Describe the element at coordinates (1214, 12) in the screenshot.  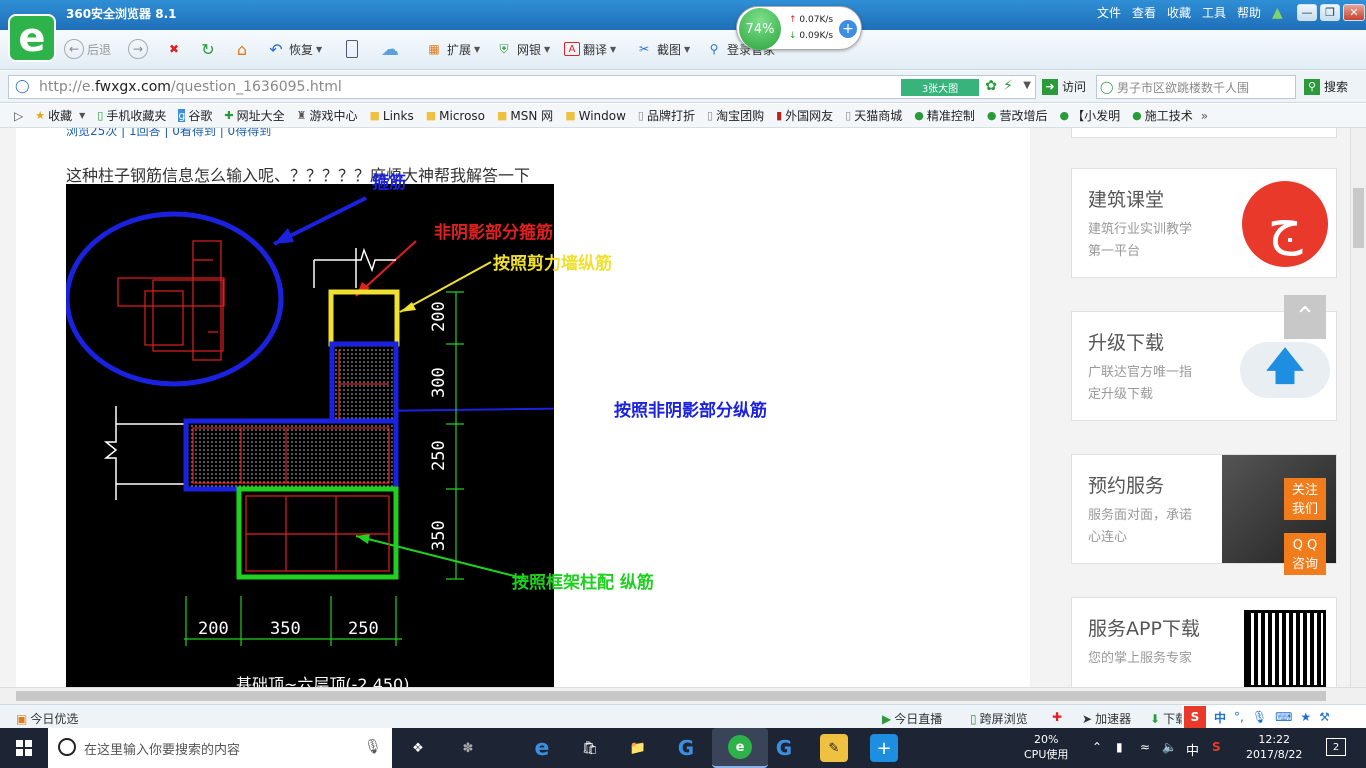
I see `menu-tools: 工具` at that location.